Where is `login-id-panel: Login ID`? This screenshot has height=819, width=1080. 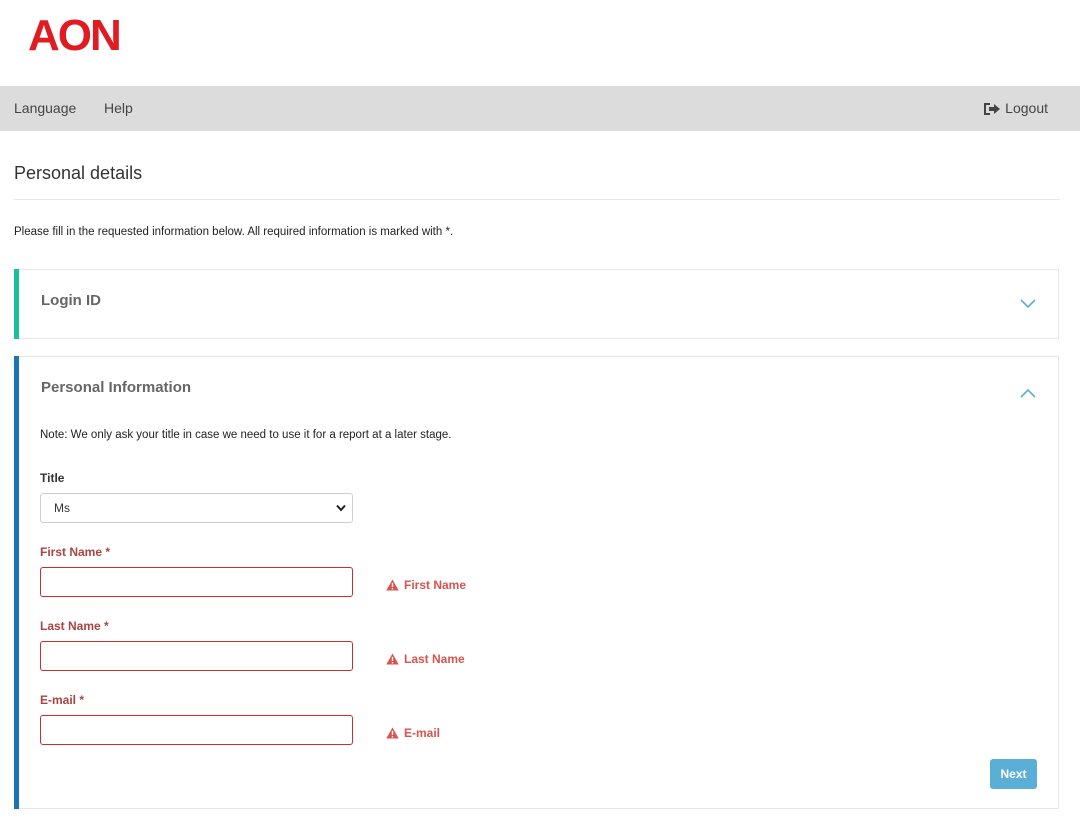
login-id-panel: Login ID is located at coordinates (536, 304).